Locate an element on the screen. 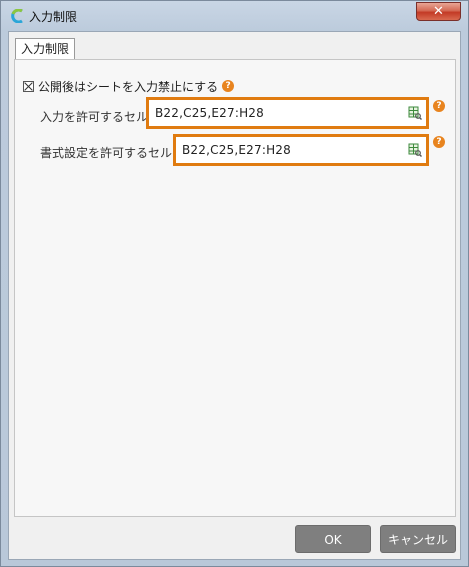 This screenshot has width=469, height=567. format-allowed-field: B22,C25,E27:H28 is located at coordinates (301, 150).